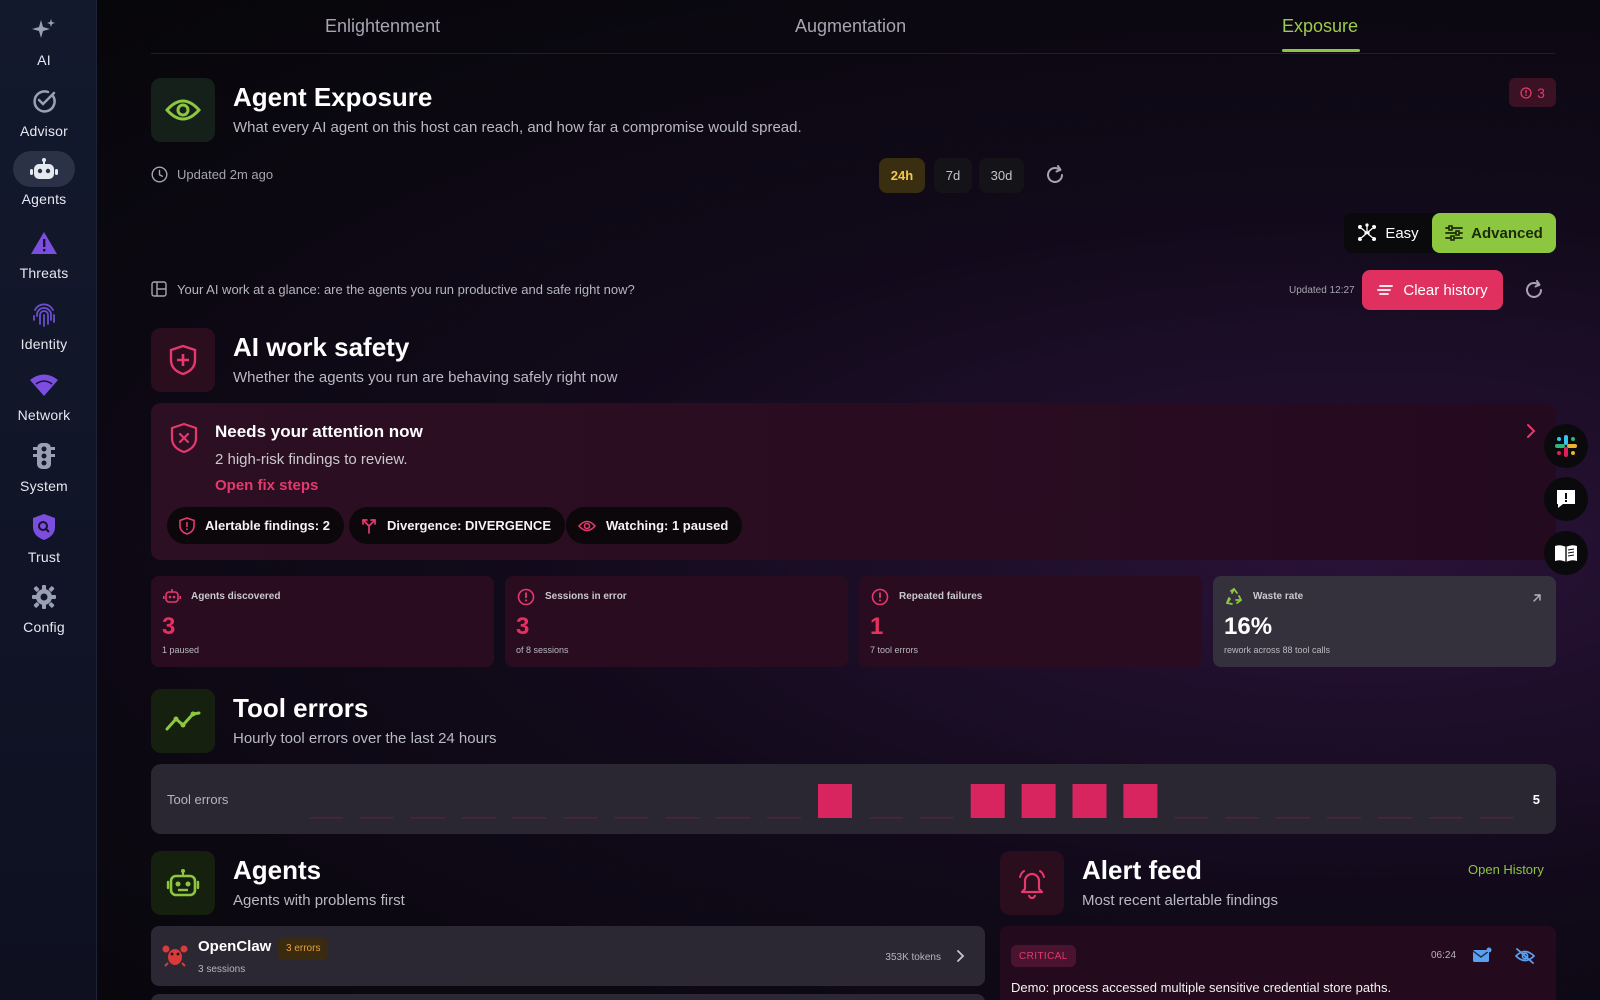  I want to click on sidebar-item-trust: Trust, so click(44, 541).